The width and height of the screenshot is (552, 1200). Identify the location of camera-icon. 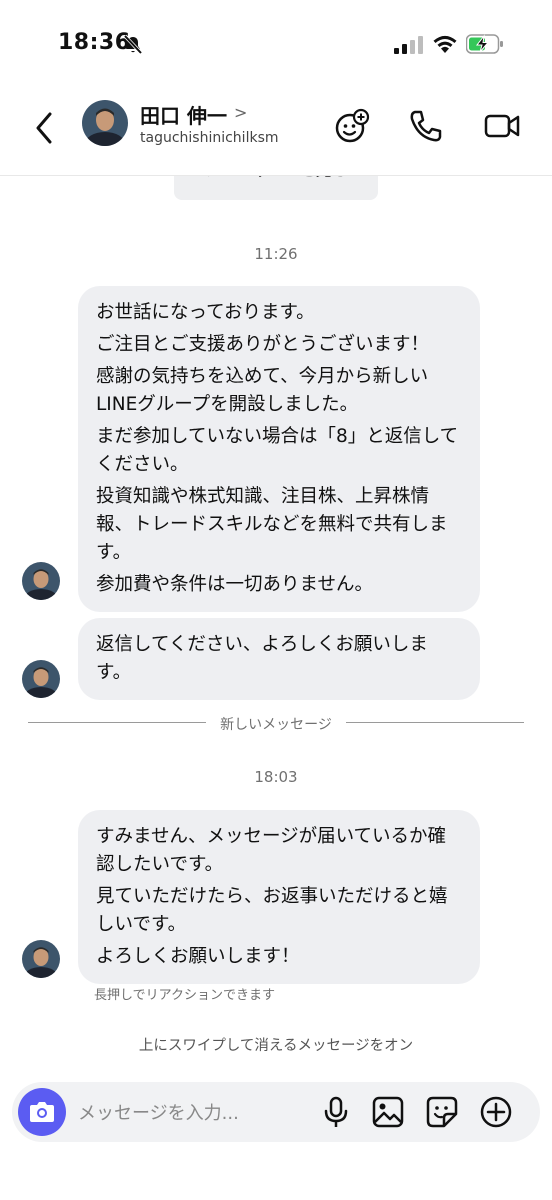
(42, 1112).